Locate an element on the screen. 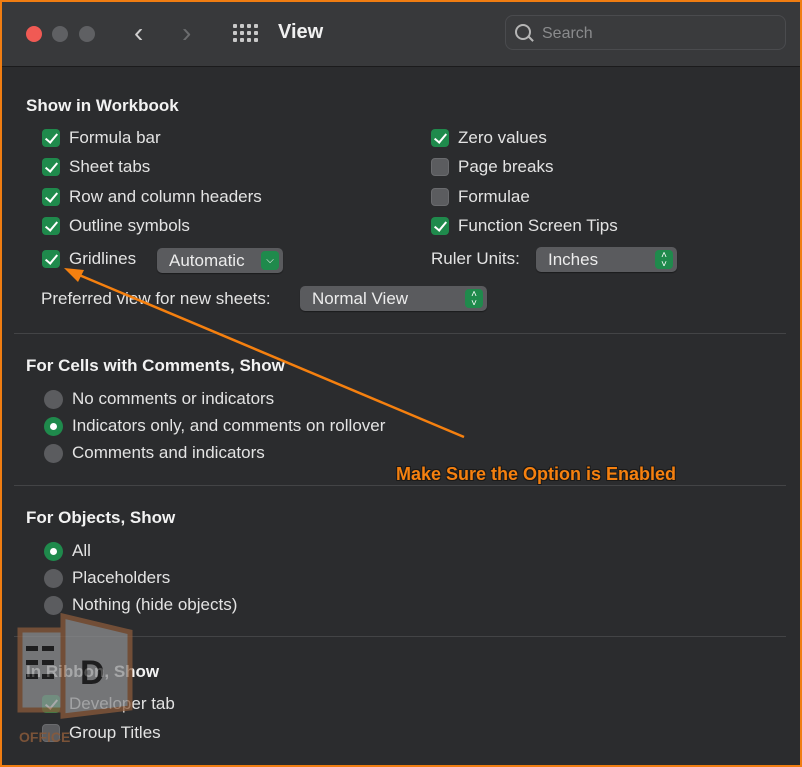 This screenshot has width=802, height=767. checkbox-developer-tab: Developer tab is located at coordinates (108, 704).